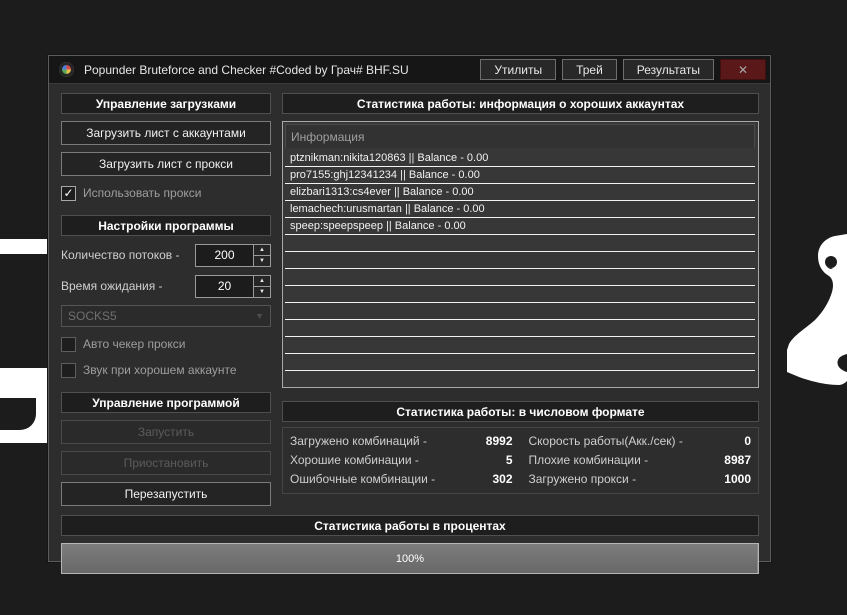  I want to click on background-shape-left-block, so click(25, 405).